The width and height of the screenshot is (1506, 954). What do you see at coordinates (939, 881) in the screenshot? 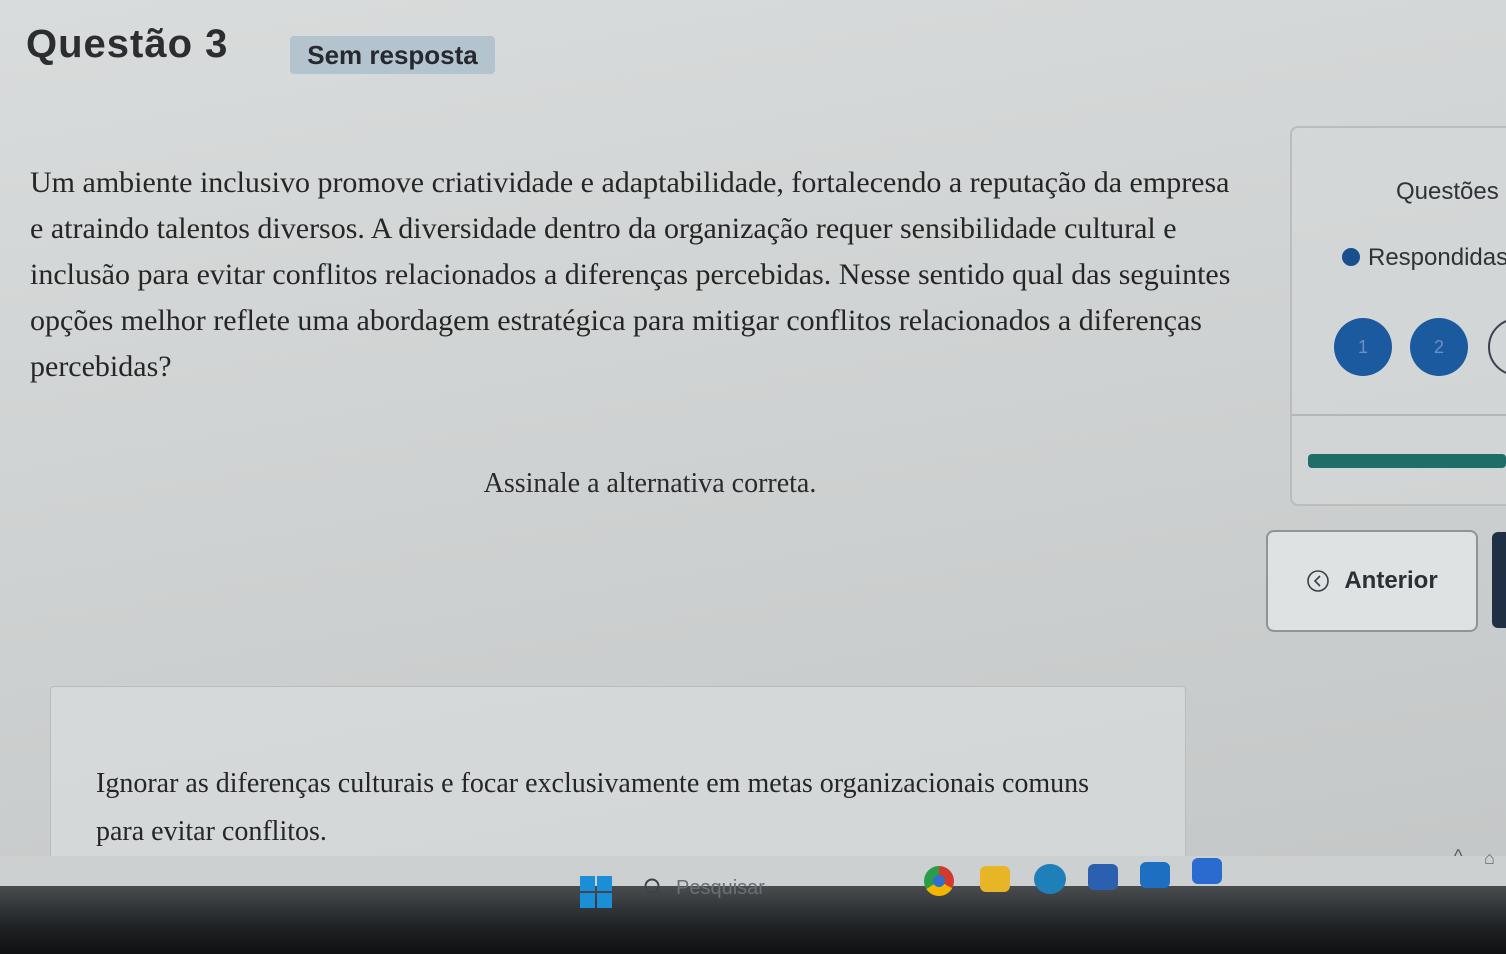
I see `chrome-icon` at bounding box center [939, 881].